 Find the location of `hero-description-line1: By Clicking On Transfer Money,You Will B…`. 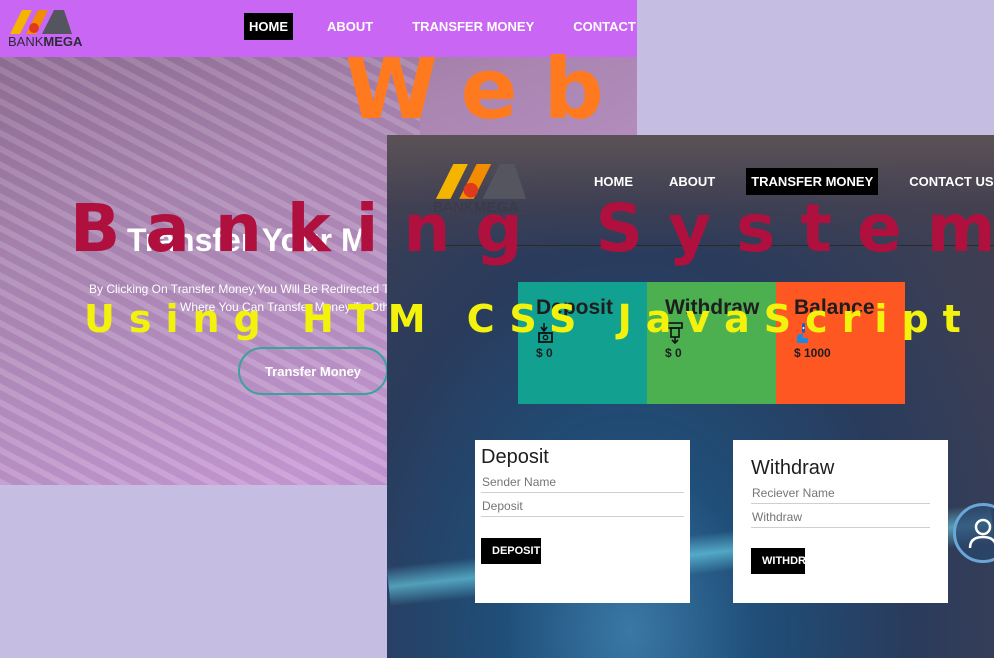

hero-description-line1: By Clicking On Transfer Money,You Will B… is located at coordinates (239, 289).